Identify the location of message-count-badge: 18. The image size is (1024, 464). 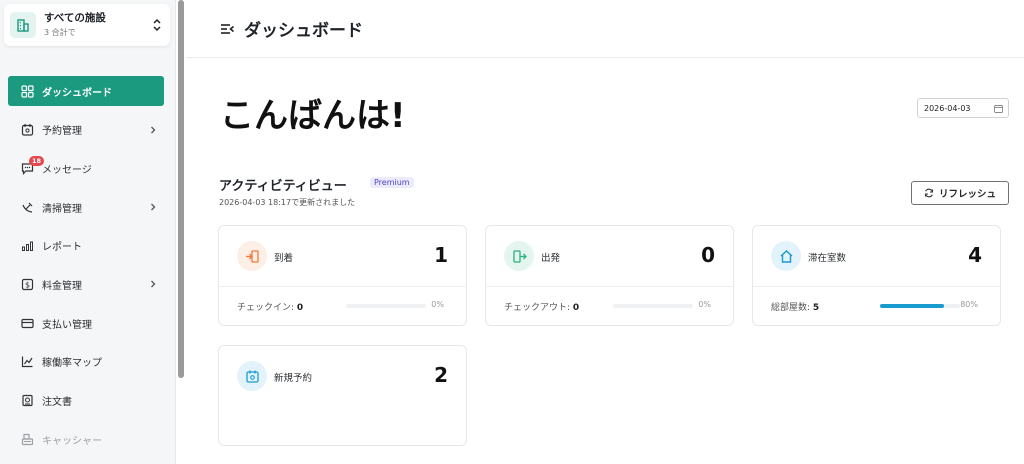
(37, 161).